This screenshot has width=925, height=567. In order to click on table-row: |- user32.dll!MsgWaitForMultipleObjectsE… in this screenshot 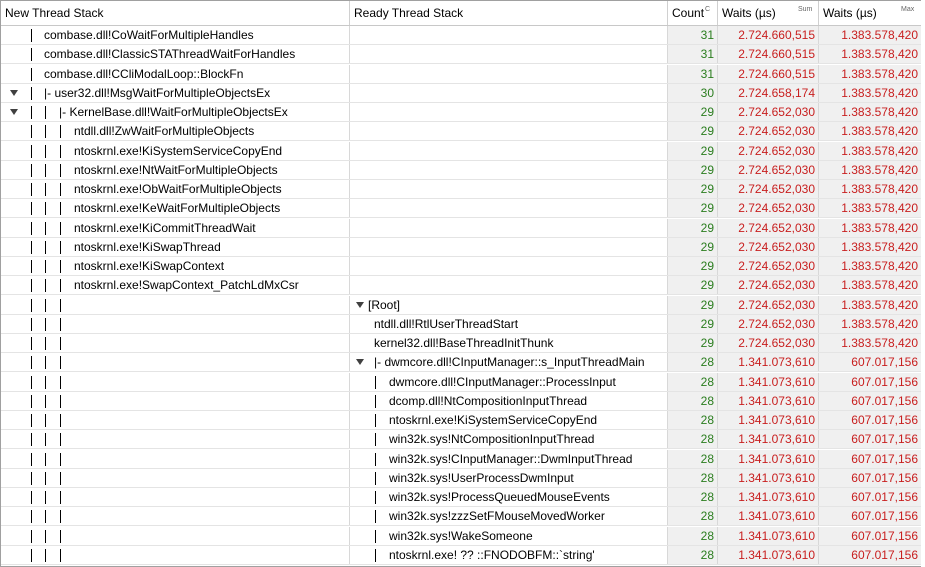, I will do `click(461, 93)`.